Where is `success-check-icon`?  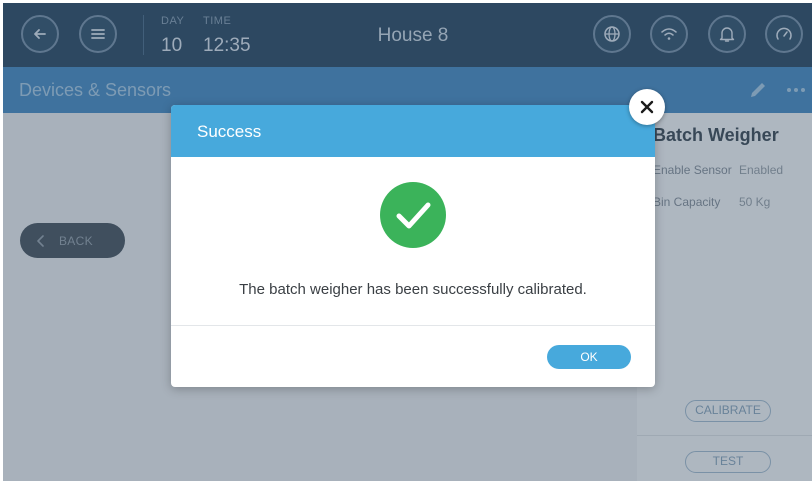 success-check-icon is located at coordinates (413, 215).